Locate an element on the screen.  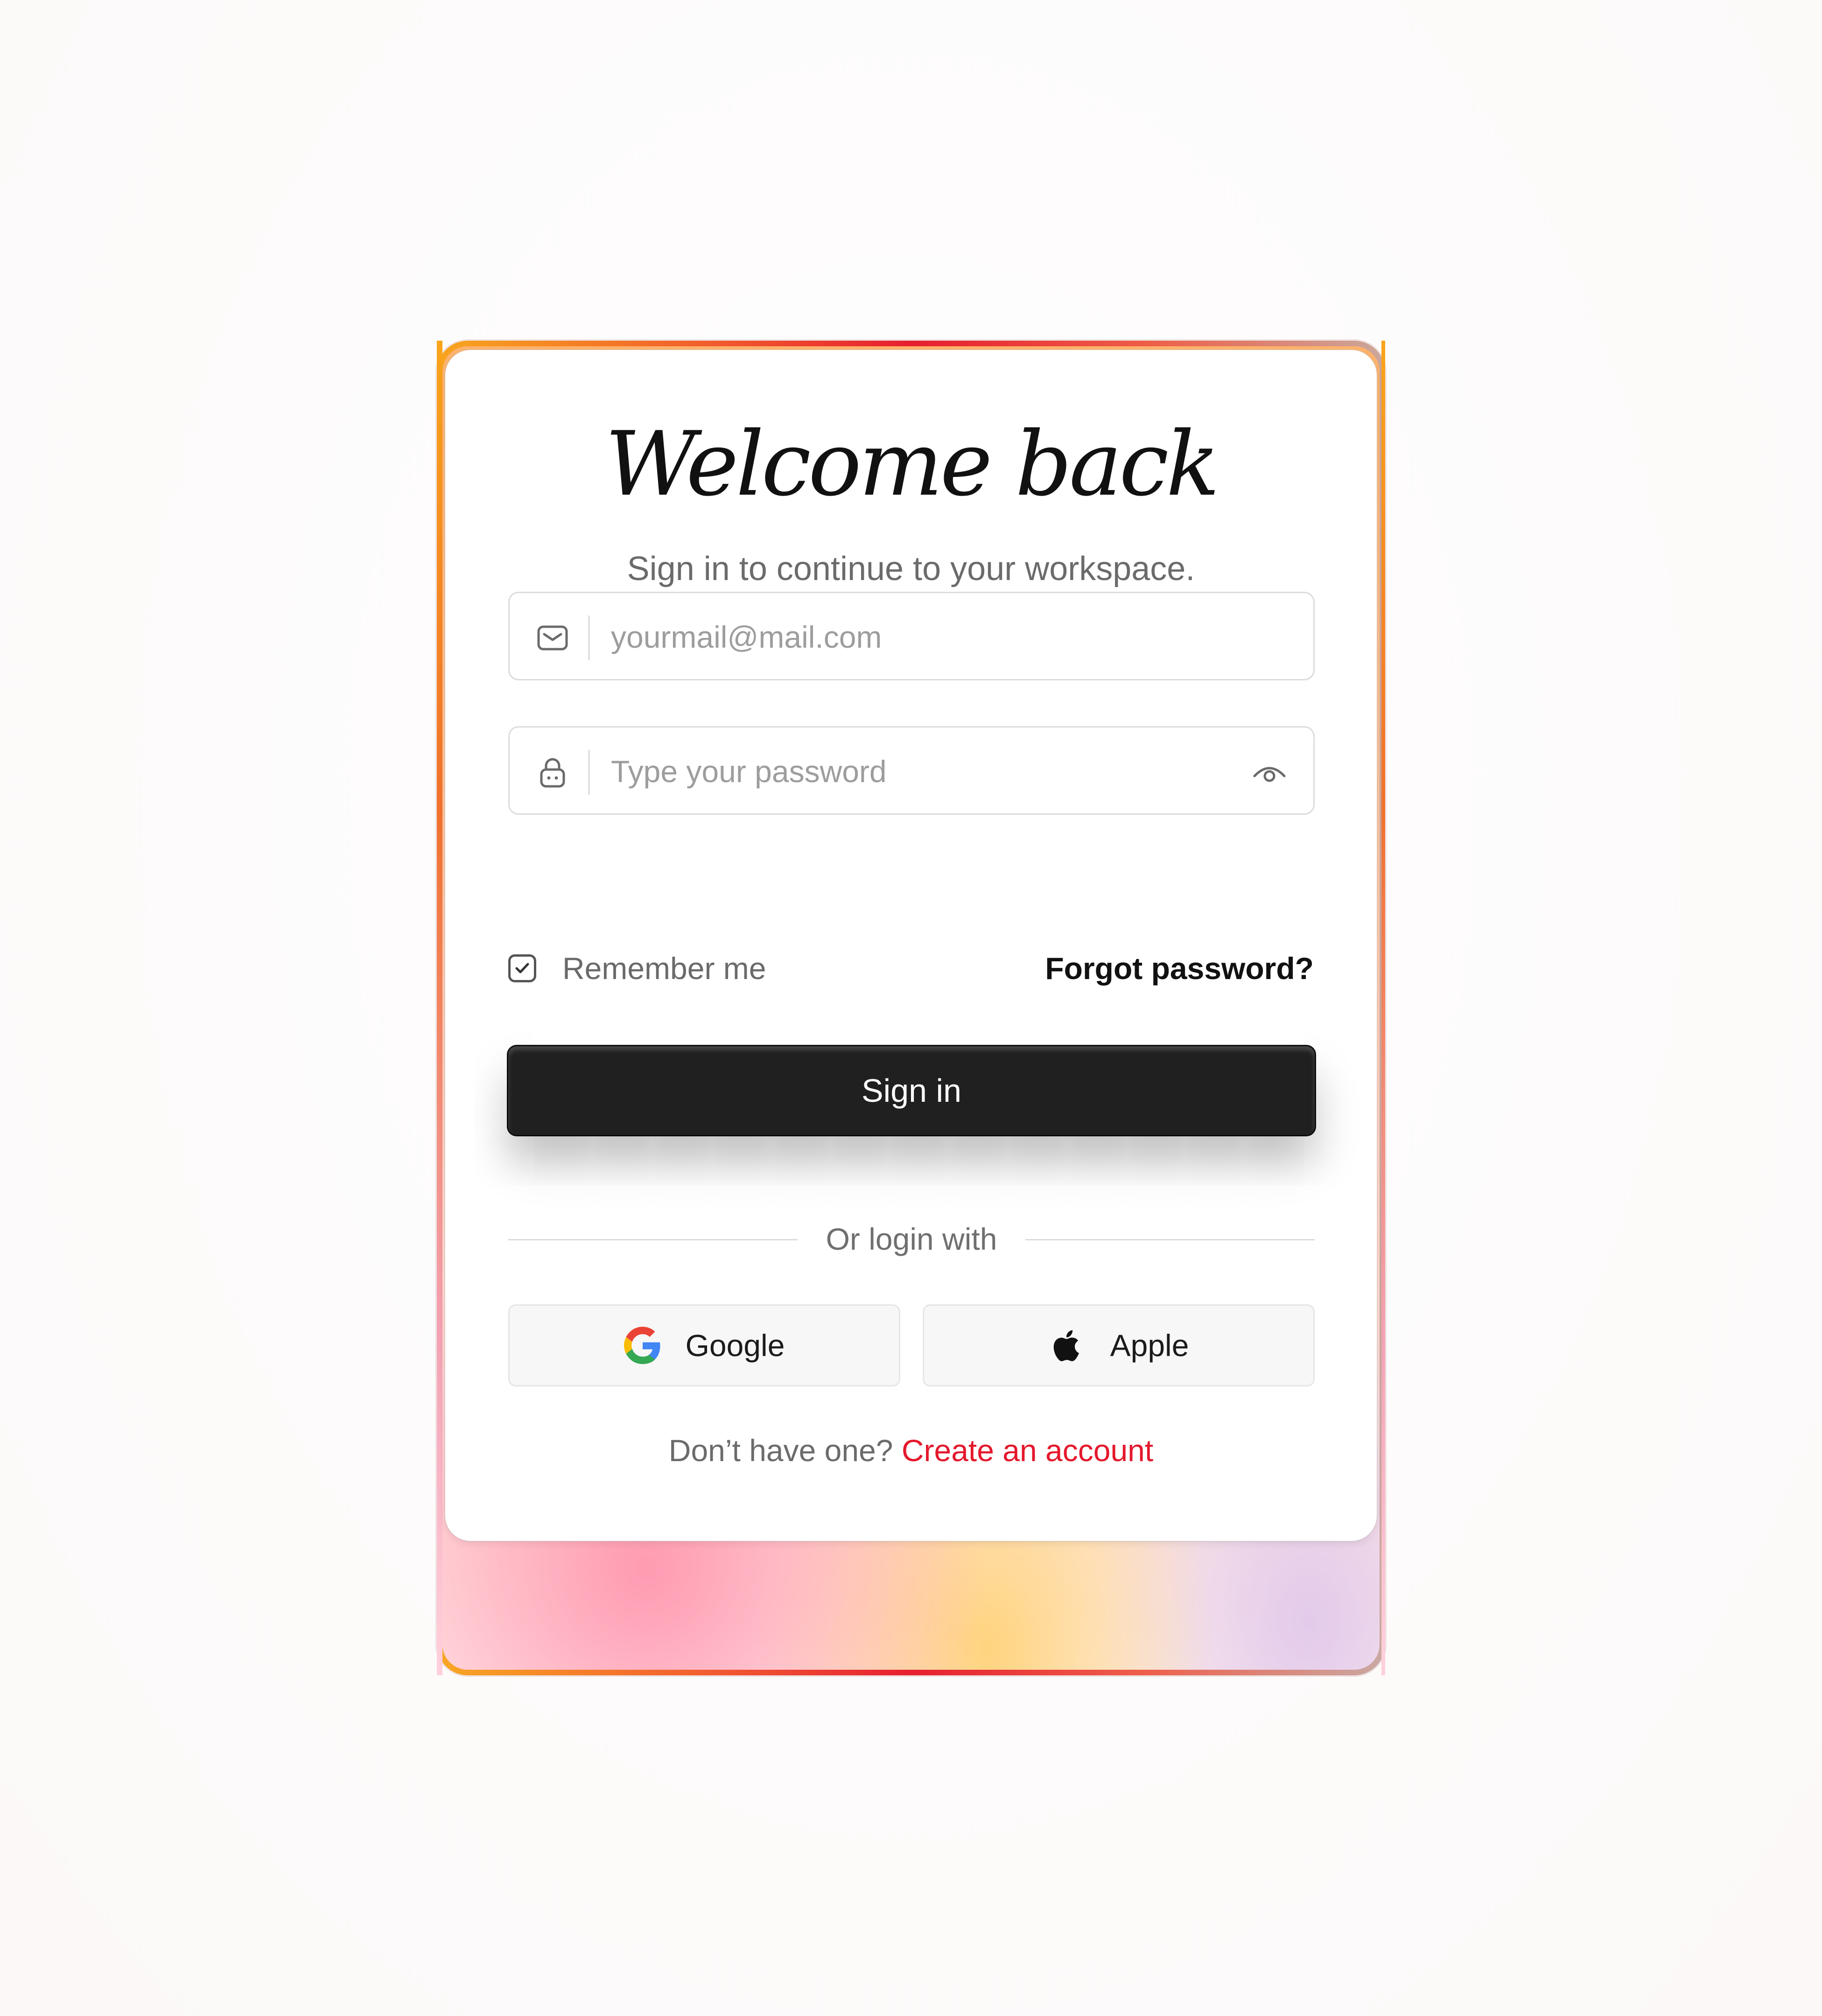
page-title: Welcome back is located at coordinates (912, 464).